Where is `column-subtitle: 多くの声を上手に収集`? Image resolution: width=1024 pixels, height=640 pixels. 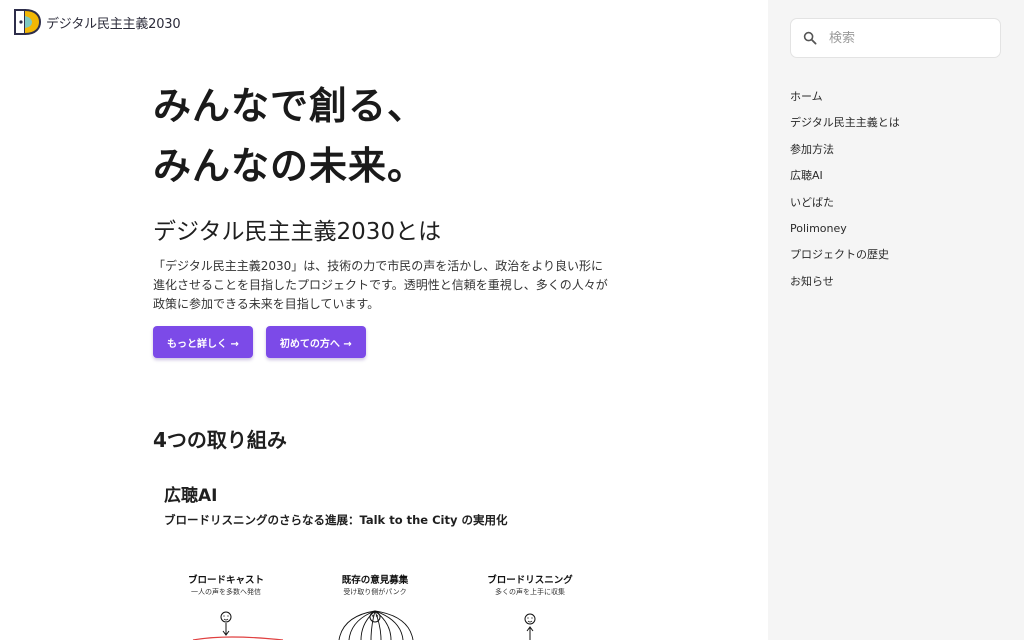 column-subtitle: 多くの声を上手に収集 is located at coordinates (530, 592).